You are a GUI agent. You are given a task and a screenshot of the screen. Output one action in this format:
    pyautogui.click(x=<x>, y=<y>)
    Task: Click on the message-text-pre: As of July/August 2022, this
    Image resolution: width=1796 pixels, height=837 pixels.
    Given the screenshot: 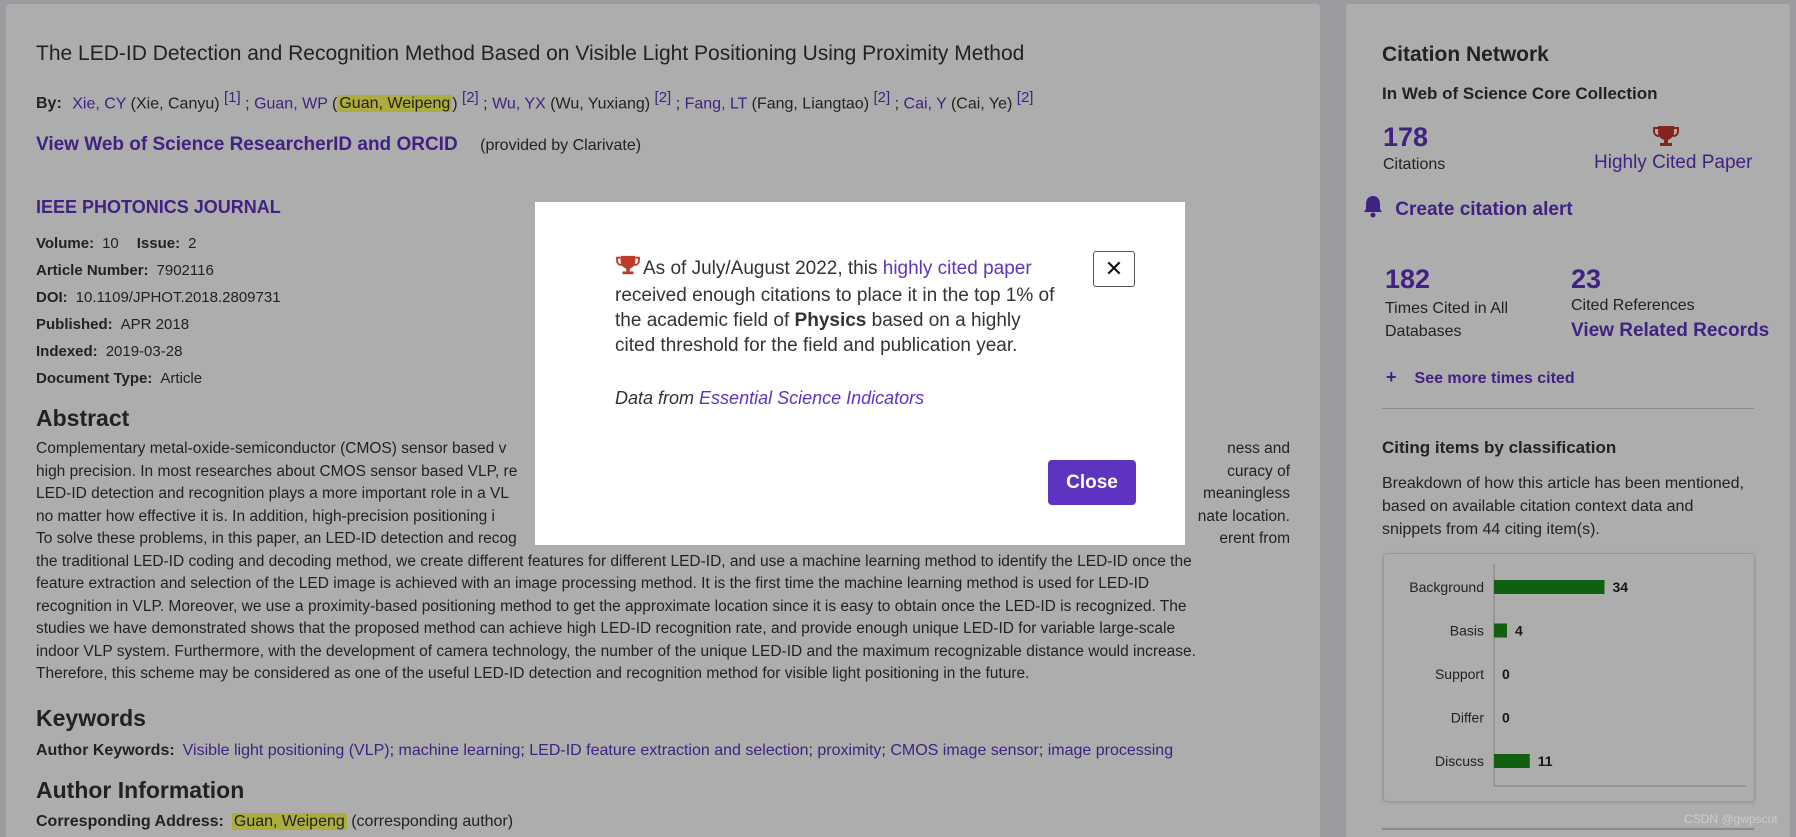 What is the action you would take?
    pyautogui.click(x=760, y=268)
    